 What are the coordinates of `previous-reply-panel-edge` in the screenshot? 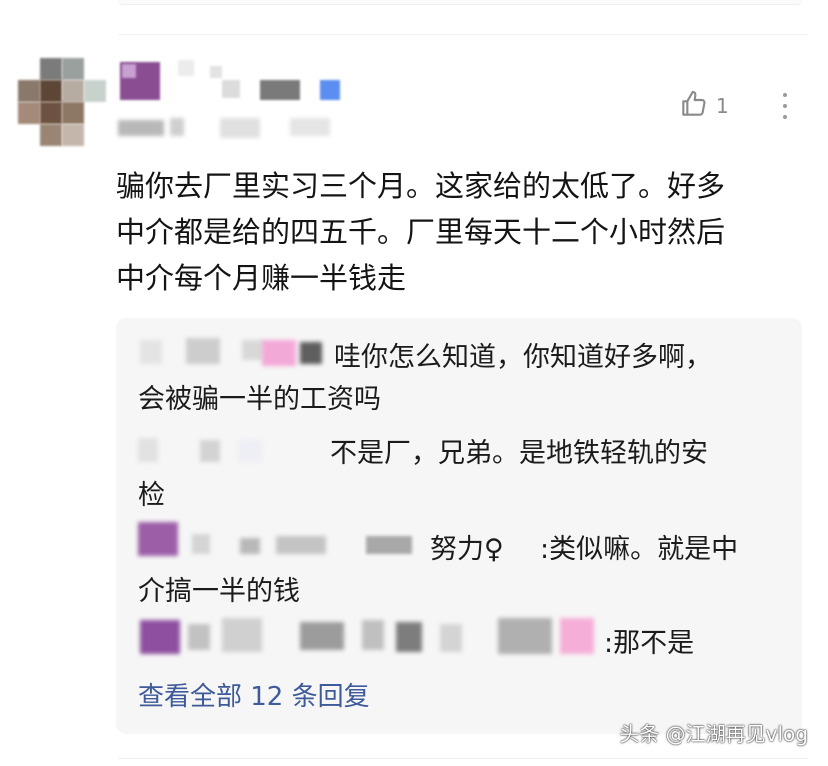 It's located at (460, 2).